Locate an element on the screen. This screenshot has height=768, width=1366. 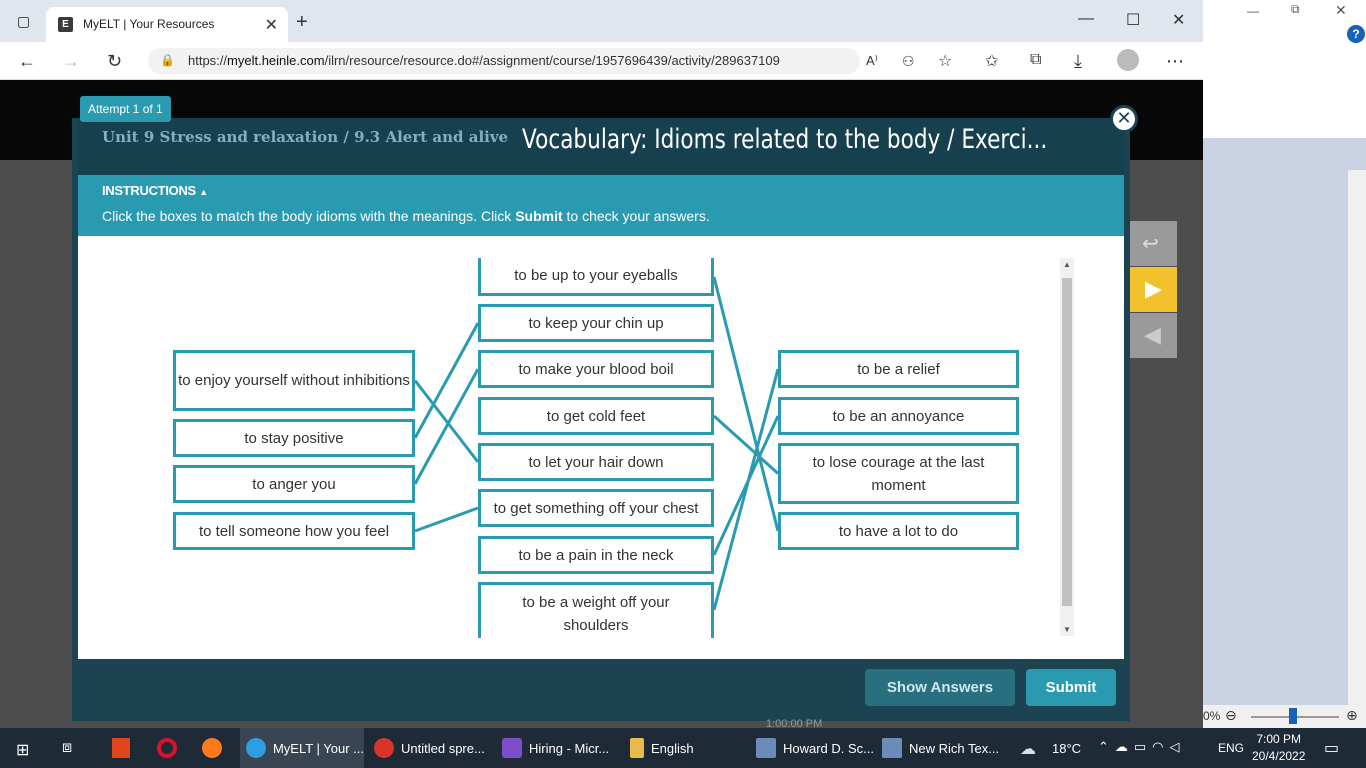
back-icon: ← is located at coordinates (27, 61).